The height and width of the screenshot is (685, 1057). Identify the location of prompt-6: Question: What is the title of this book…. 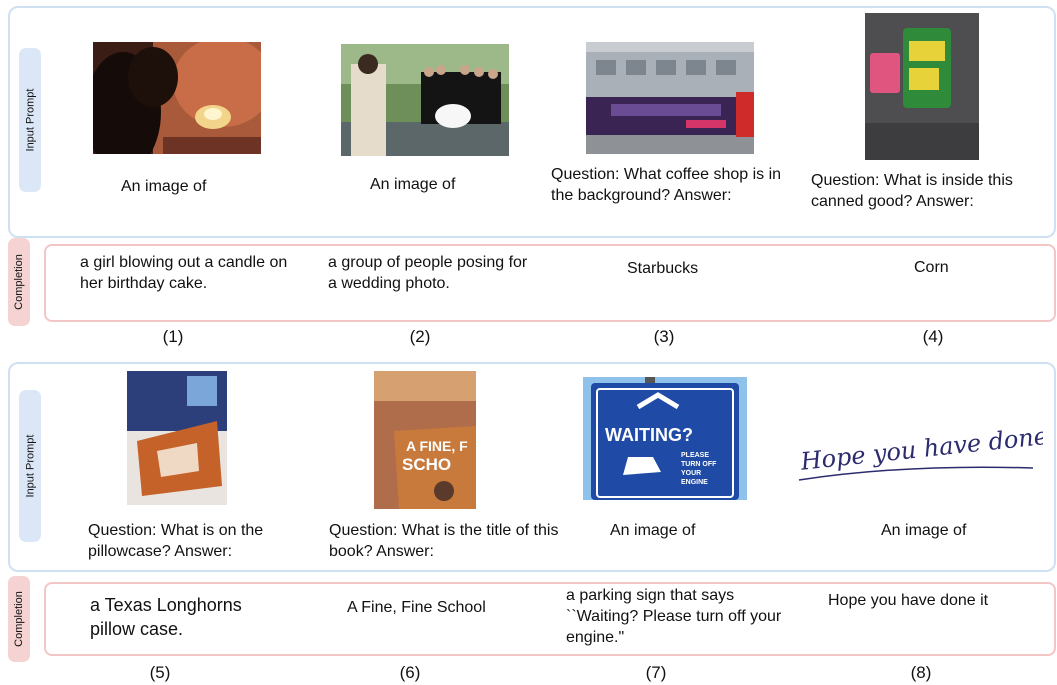
(444, 541).